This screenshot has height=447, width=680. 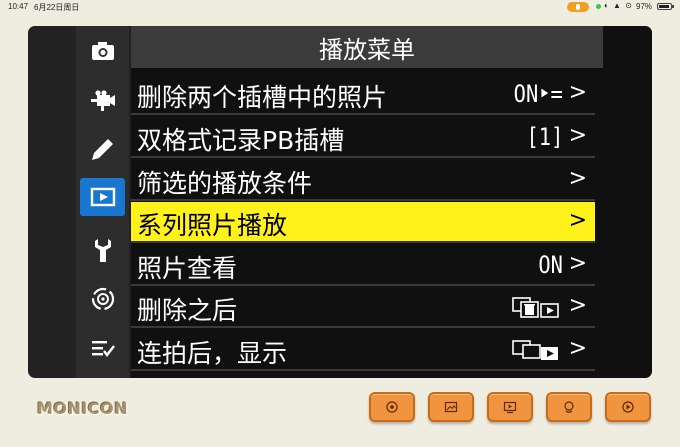 I want to click on menu-item-delete-both-slots: 删除两个插槽中的照片 ON‣= >, so click(x=363, y=94).